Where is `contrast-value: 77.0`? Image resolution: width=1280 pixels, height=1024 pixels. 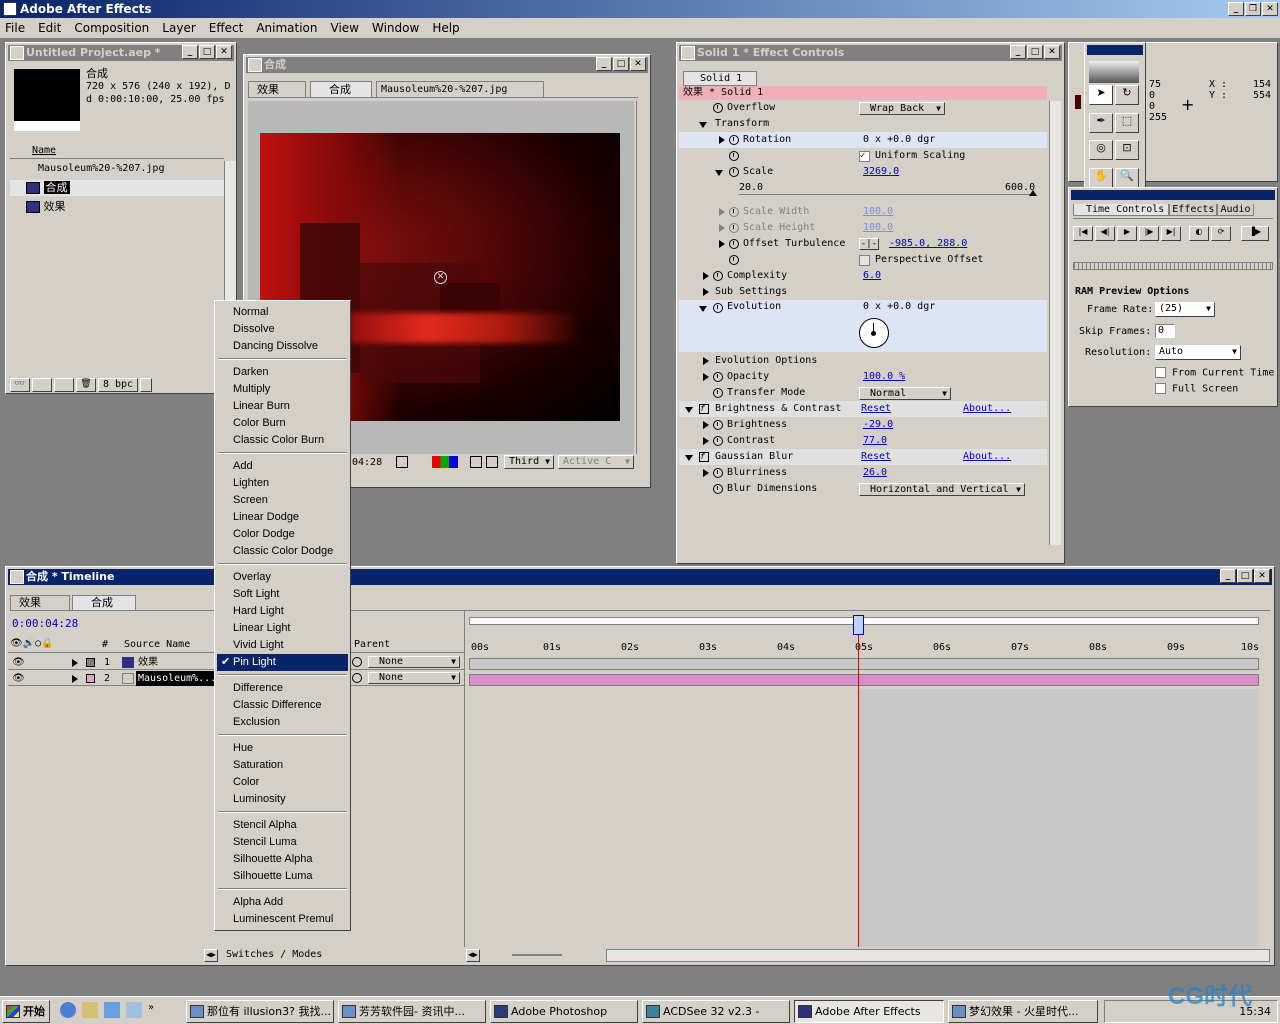
contrast-value: 77.0 is located at coordinates (875, 441).